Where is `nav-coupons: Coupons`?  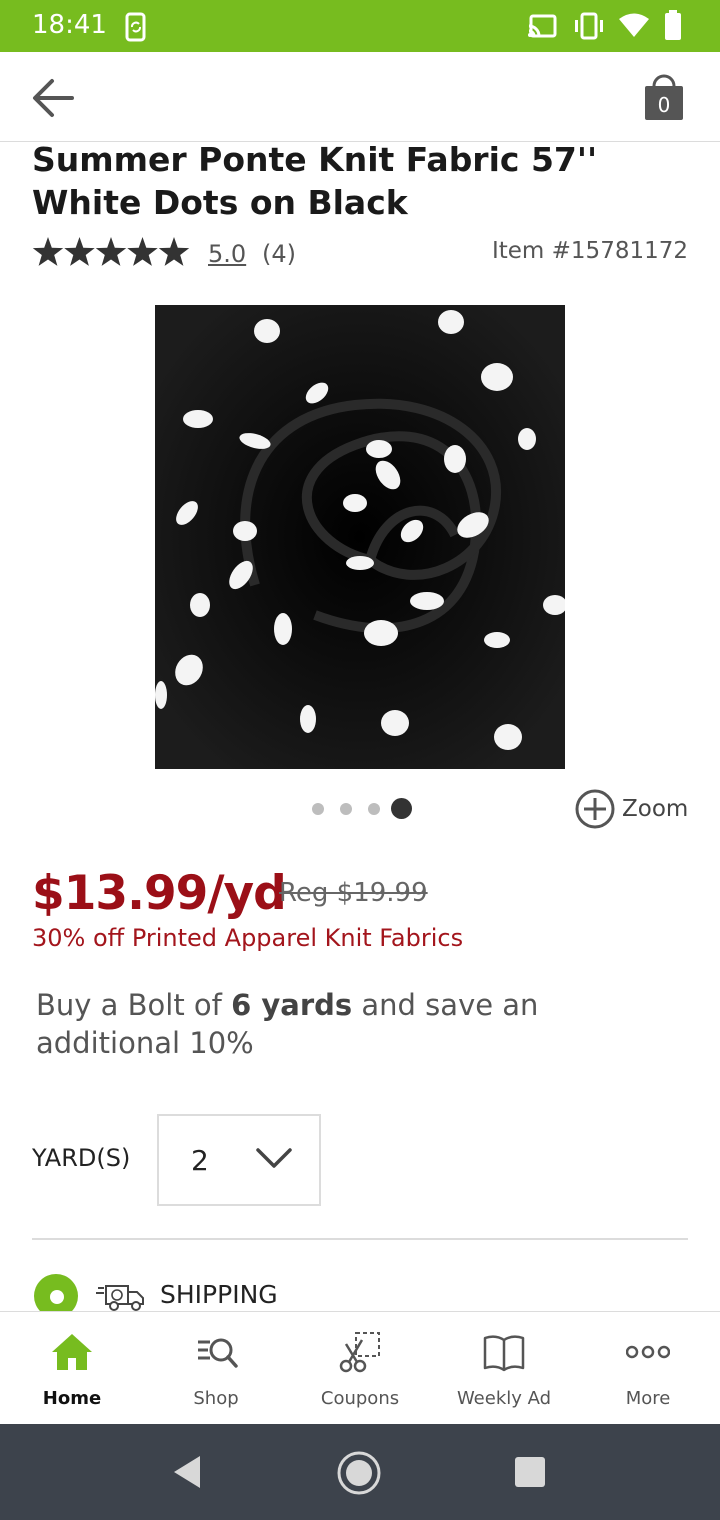 nav-coupons: Coupons is located at coordinates (360, 1368).